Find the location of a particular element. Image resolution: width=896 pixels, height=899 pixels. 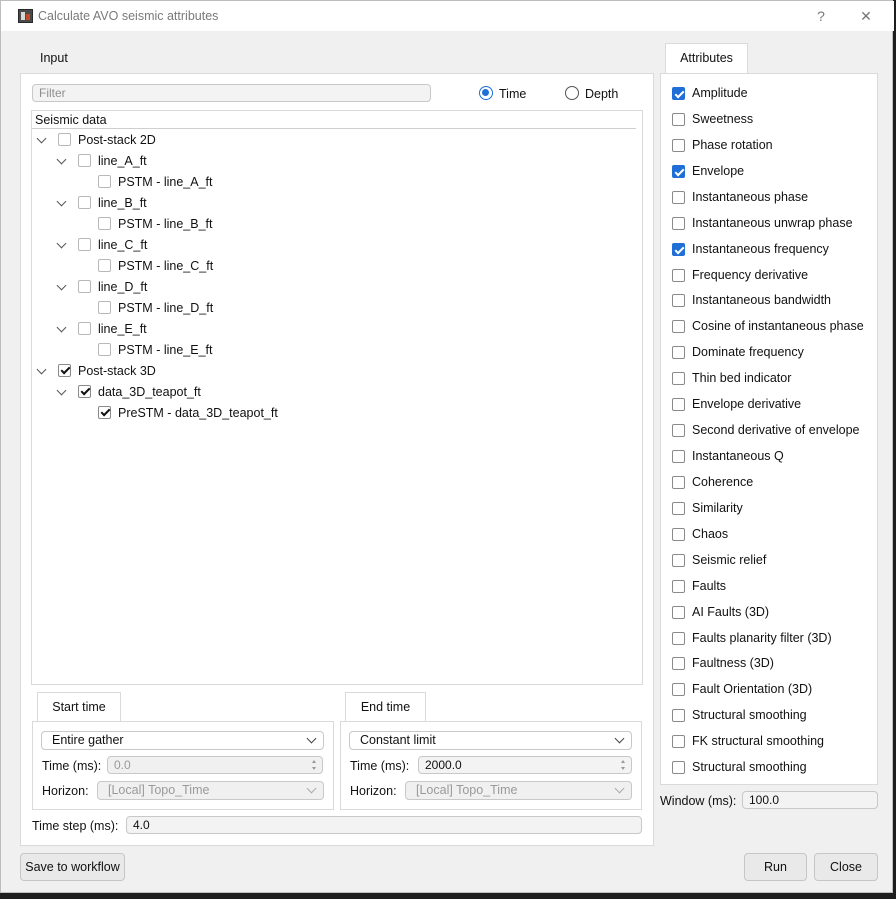

end-time-value: 2000.0 is located at coordinates (443, 765).